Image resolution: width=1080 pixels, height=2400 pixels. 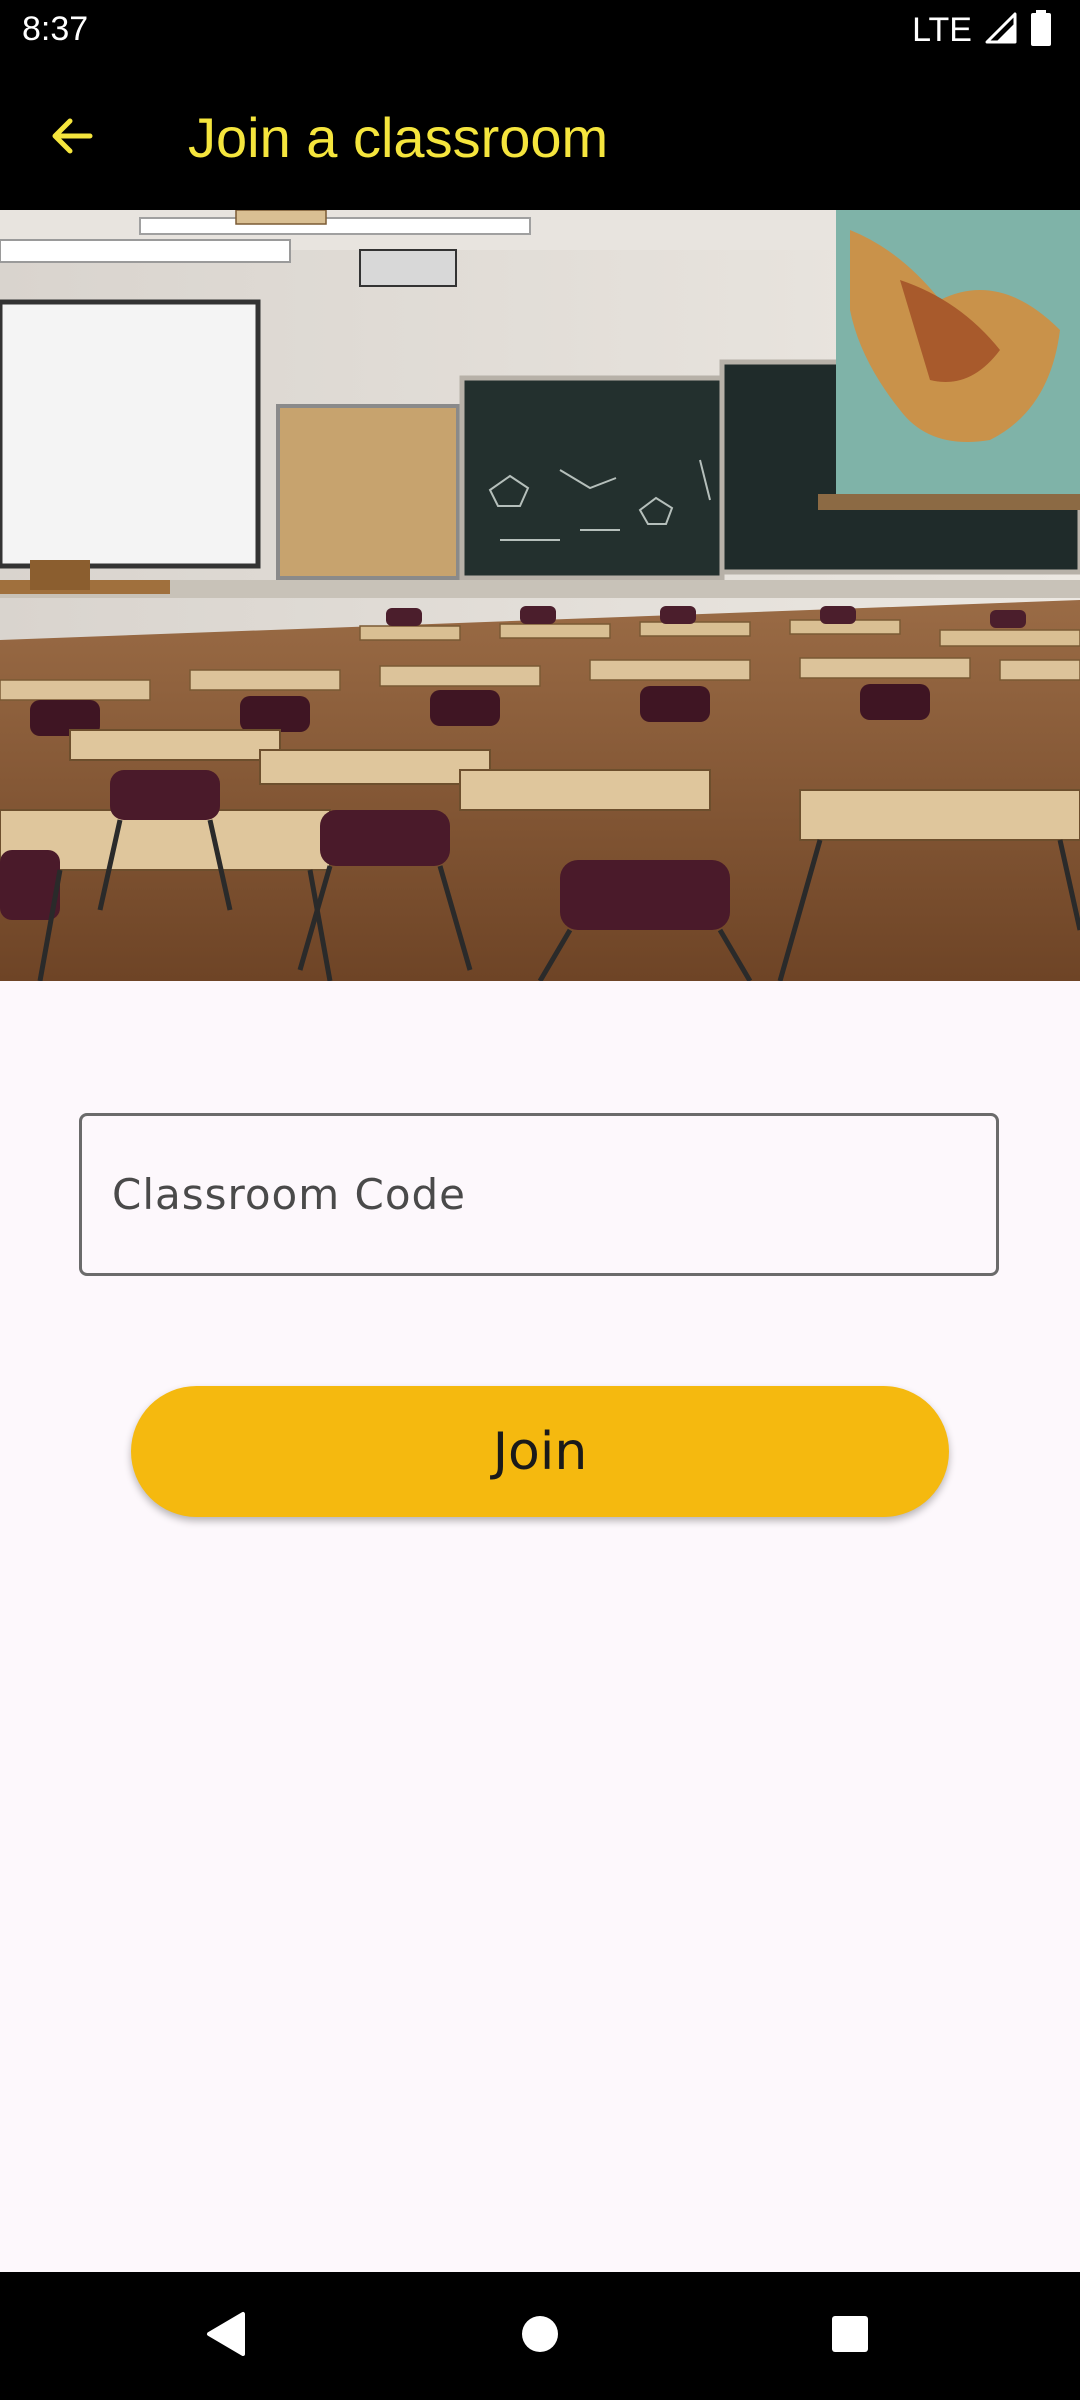 I want to click on status-time: 8:37, so click(x=55, y=29).